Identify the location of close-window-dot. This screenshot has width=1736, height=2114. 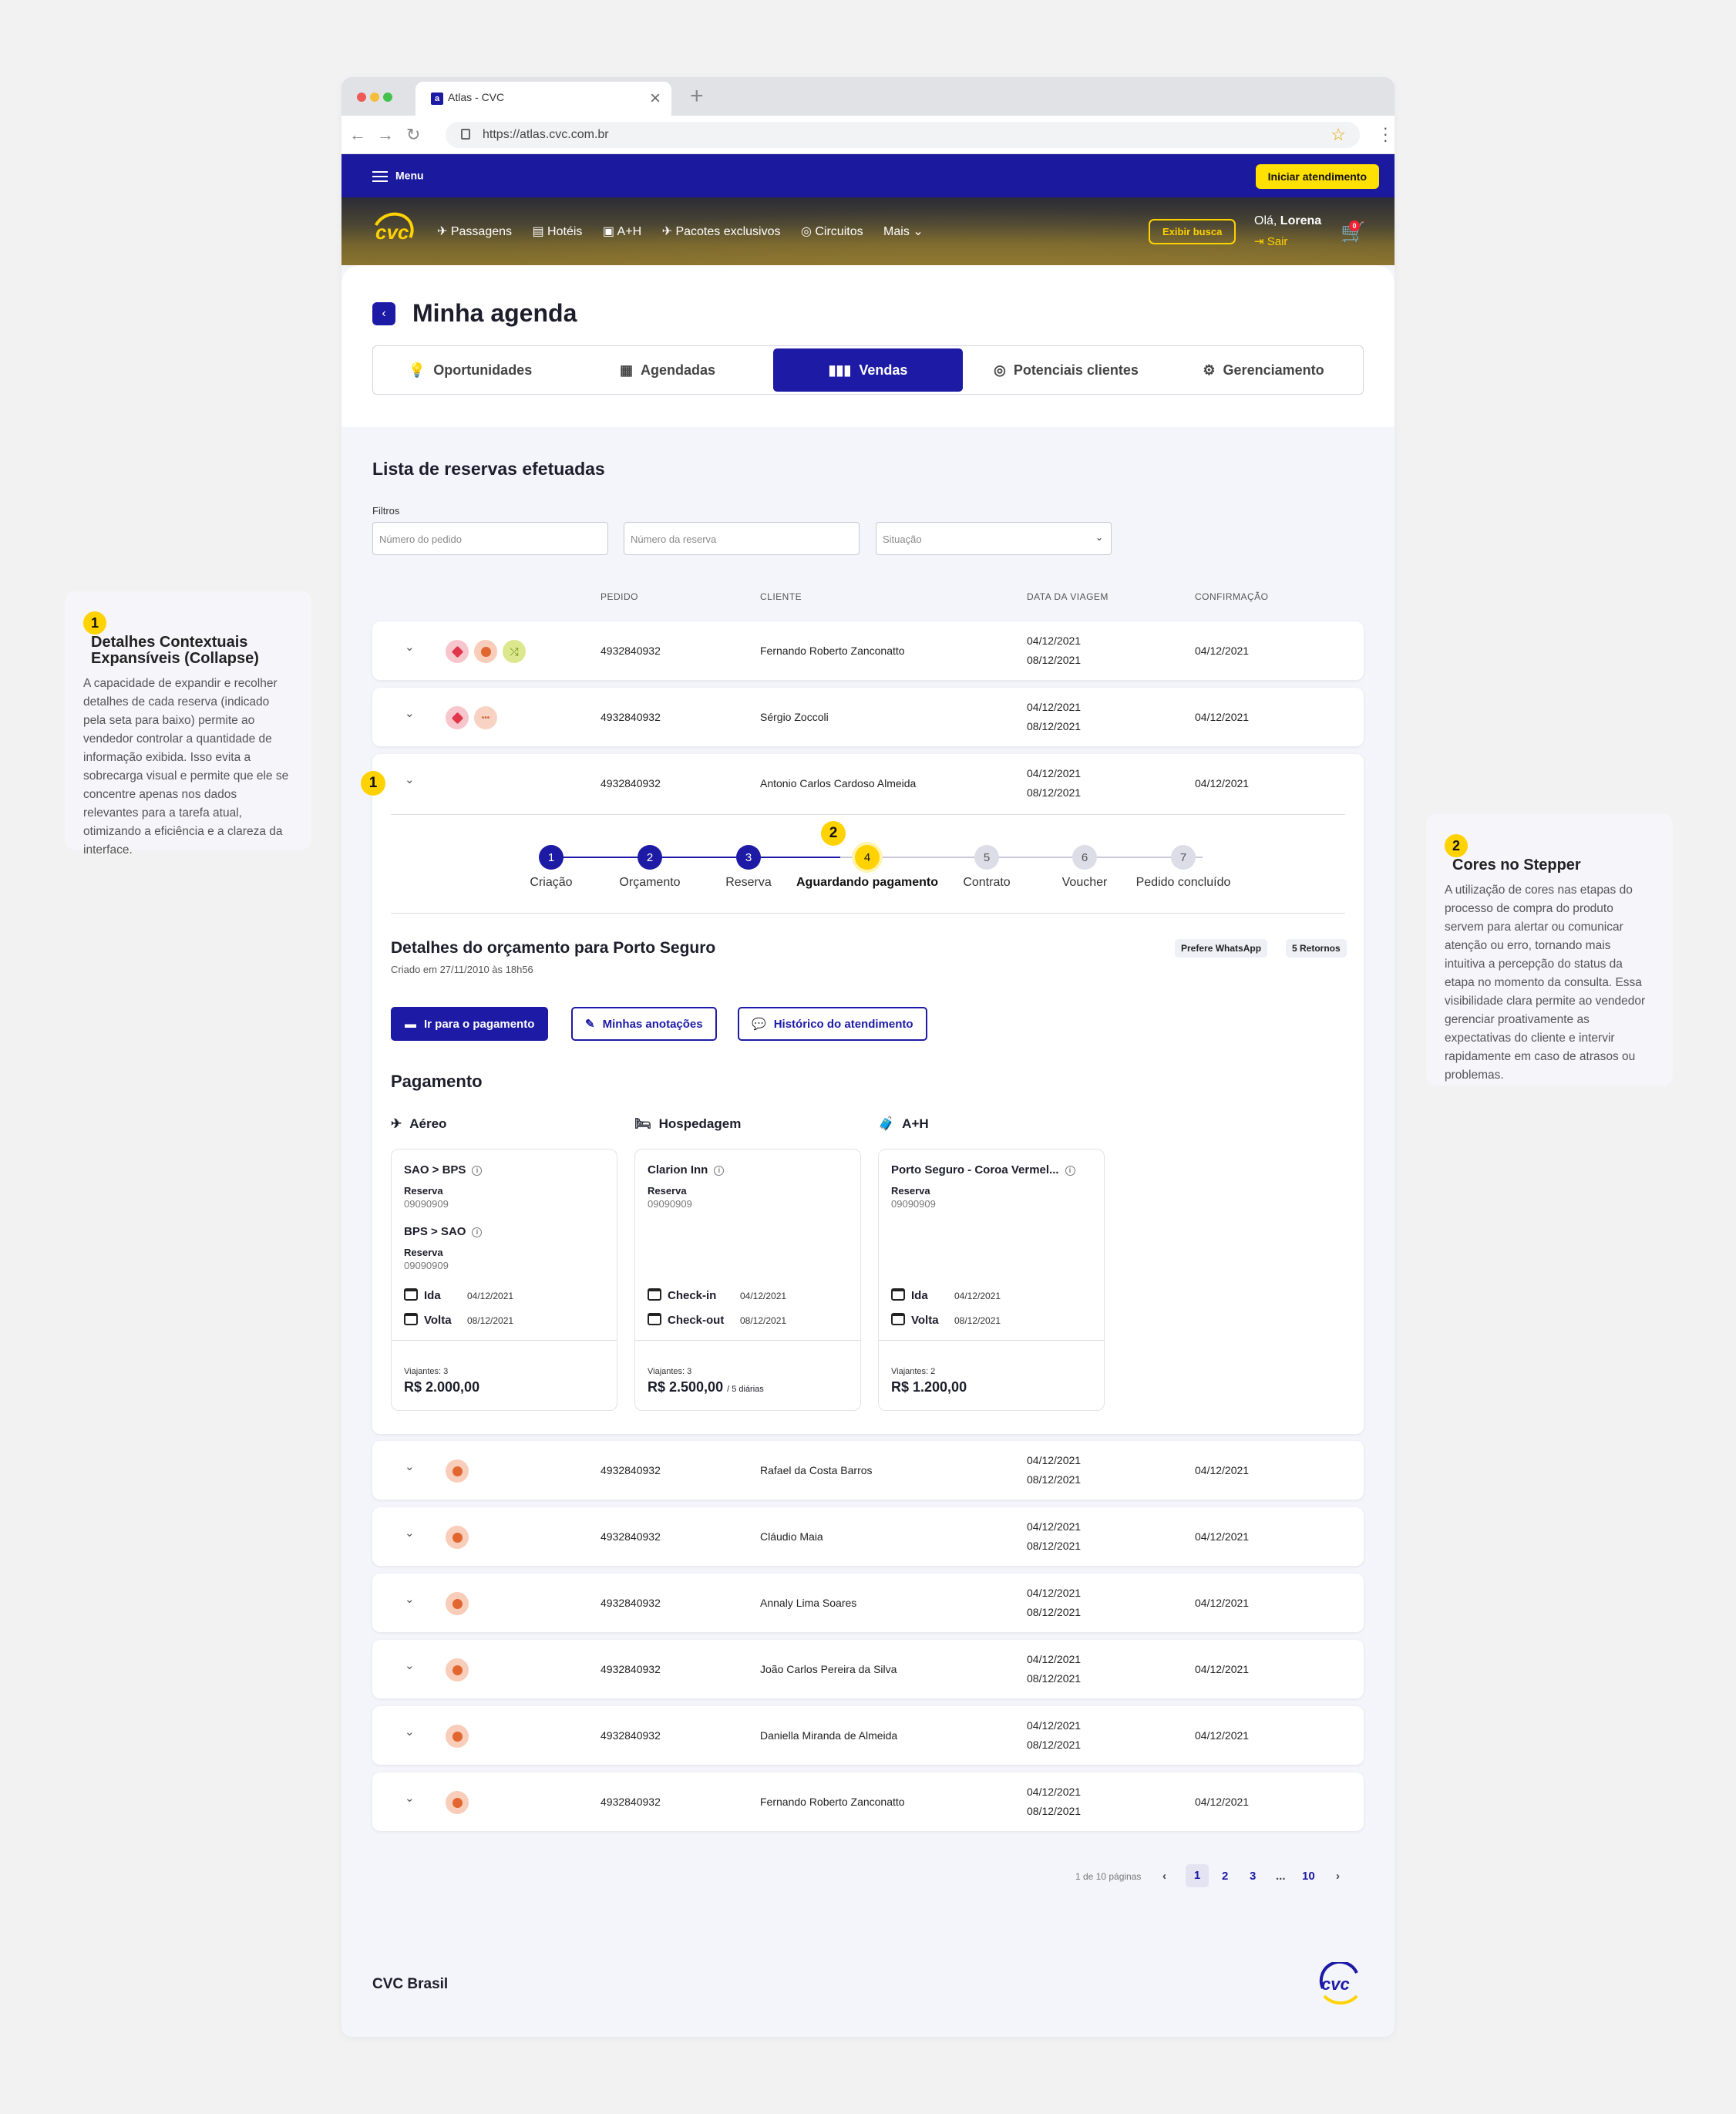
(361, 97).